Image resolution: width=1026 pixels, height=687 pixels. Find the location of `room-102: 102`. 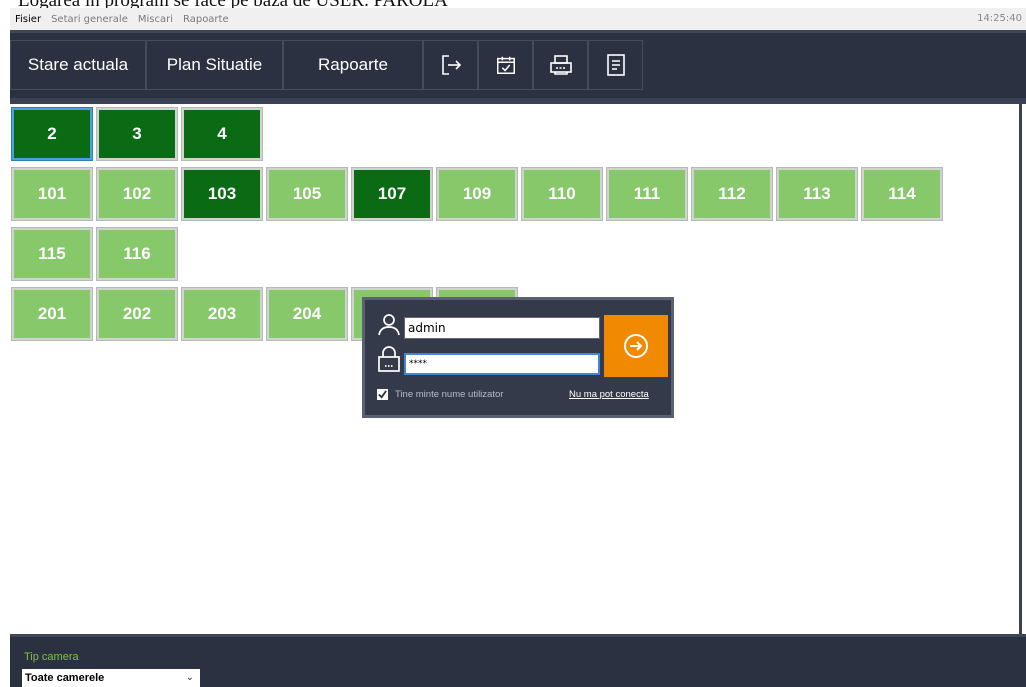

room-102: 102 is located at coordinates (137, 194).